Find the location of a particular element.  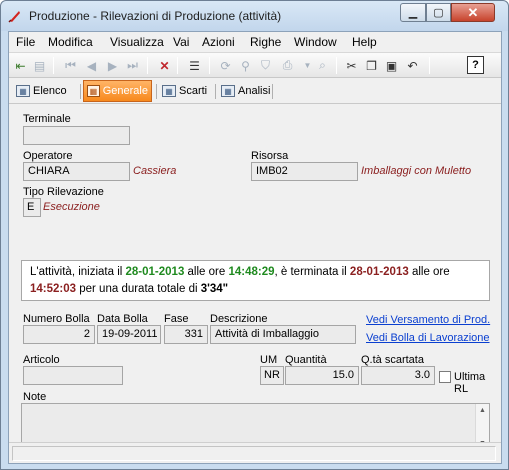

maximize-button: ▢ is located at coordinates (438, 12).